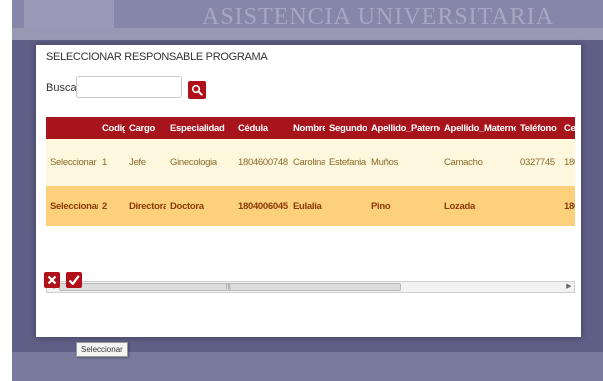 The height and width of the screenshot is (381, 603). I want to click on search-button, so click(197, 90).